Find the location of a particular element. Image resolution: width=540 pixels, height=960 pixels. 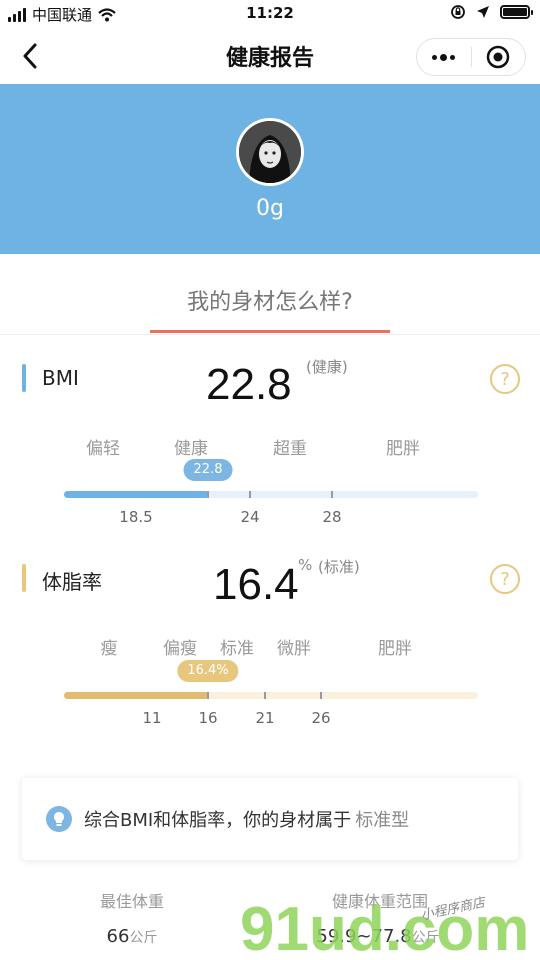

status-bar: 中国联通 11:22 is located at coordinates (270, 14).